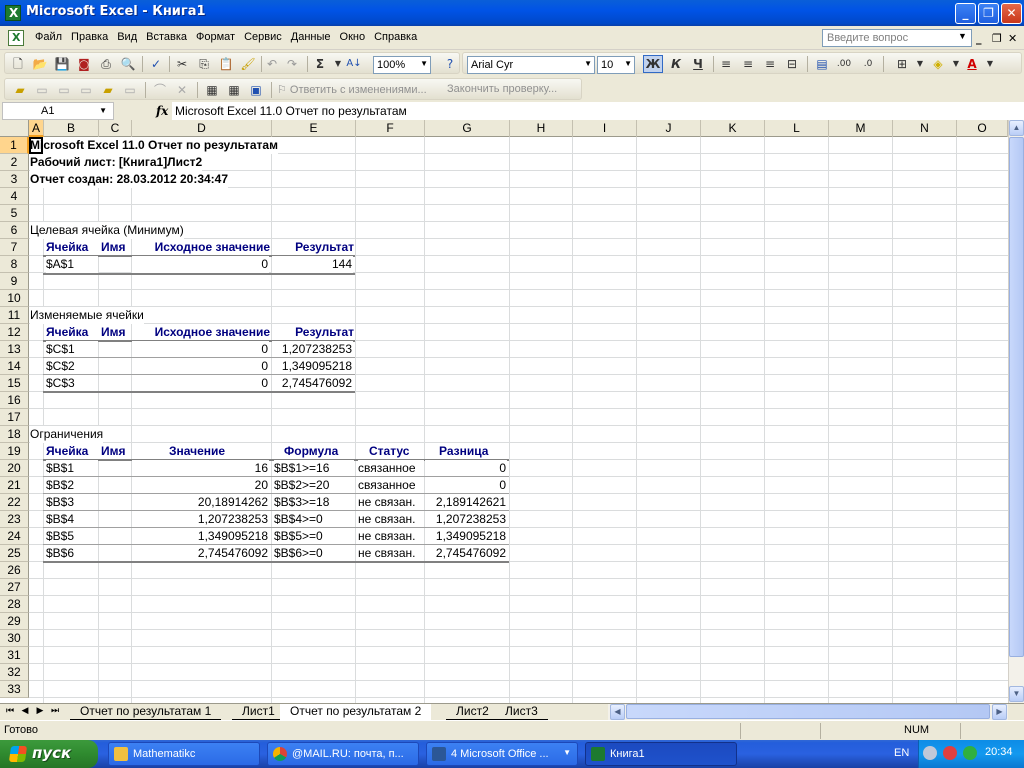 The image size is (1024, 768). I want to click on constraints-header-diff: Разница, so click(474, 451).